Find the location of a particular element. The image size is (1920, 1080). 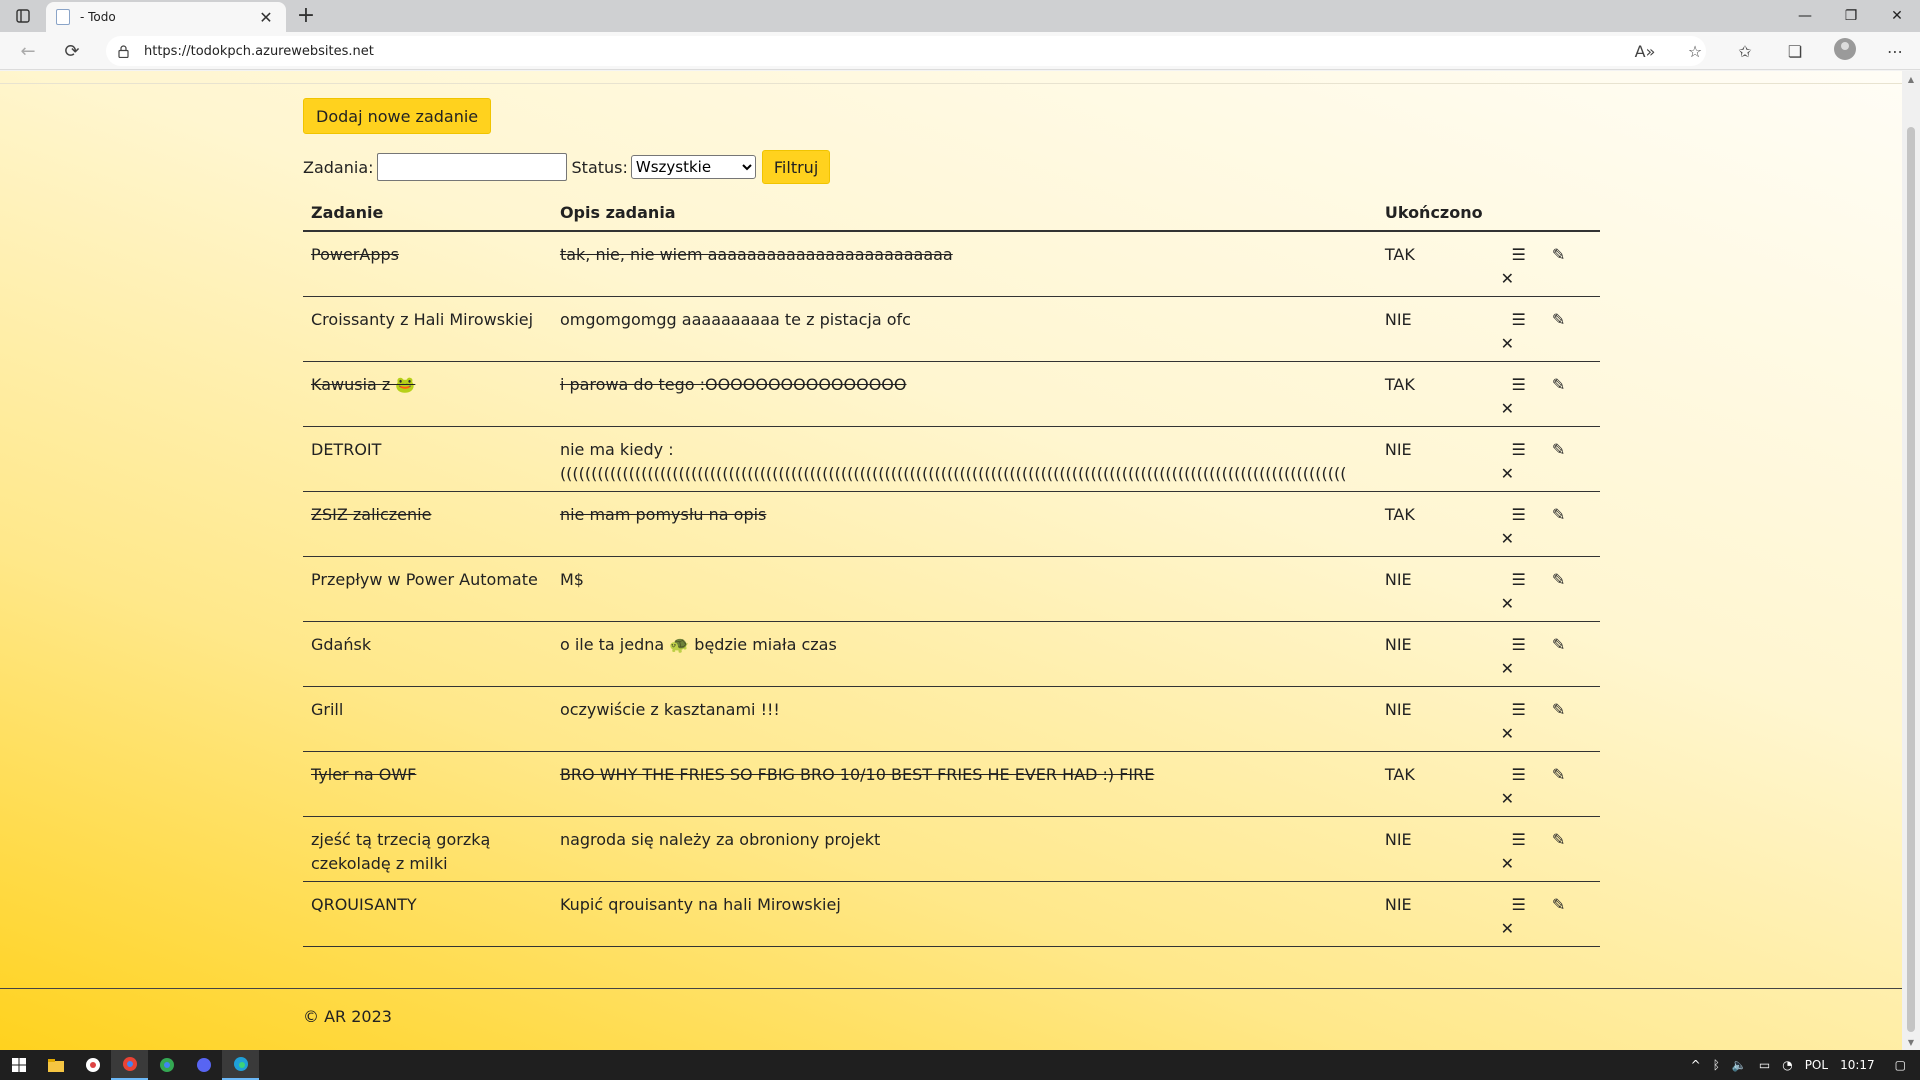

clock: 10:17 is located at coordinates (1857, 1065).